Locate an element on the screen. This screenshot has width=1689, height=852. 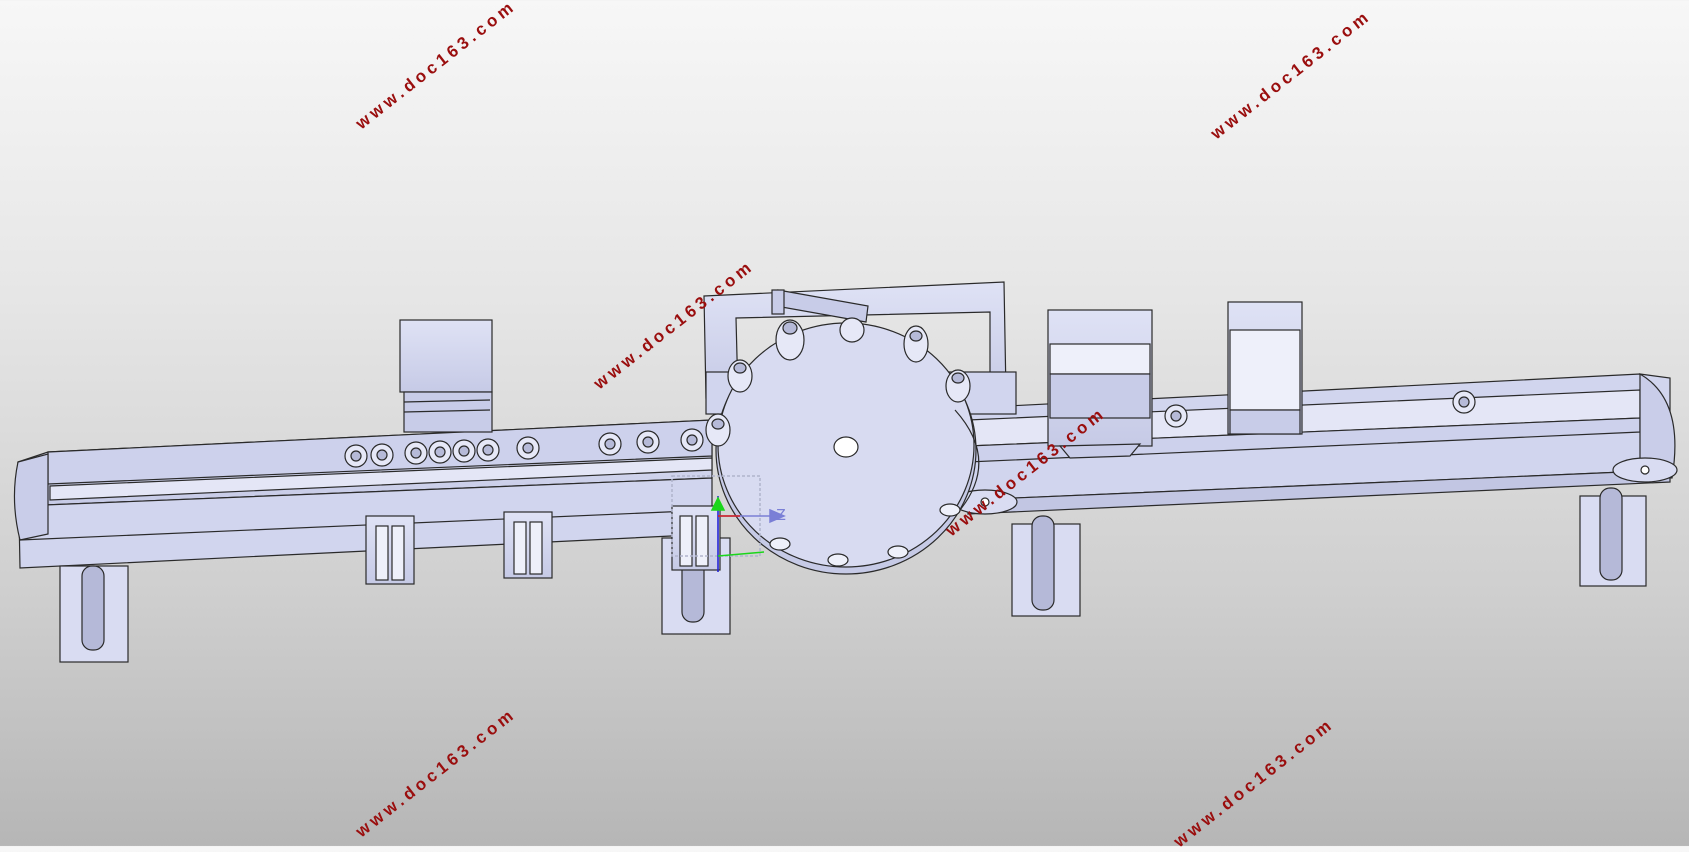
hopper-left is located at coordinates (446, 376).